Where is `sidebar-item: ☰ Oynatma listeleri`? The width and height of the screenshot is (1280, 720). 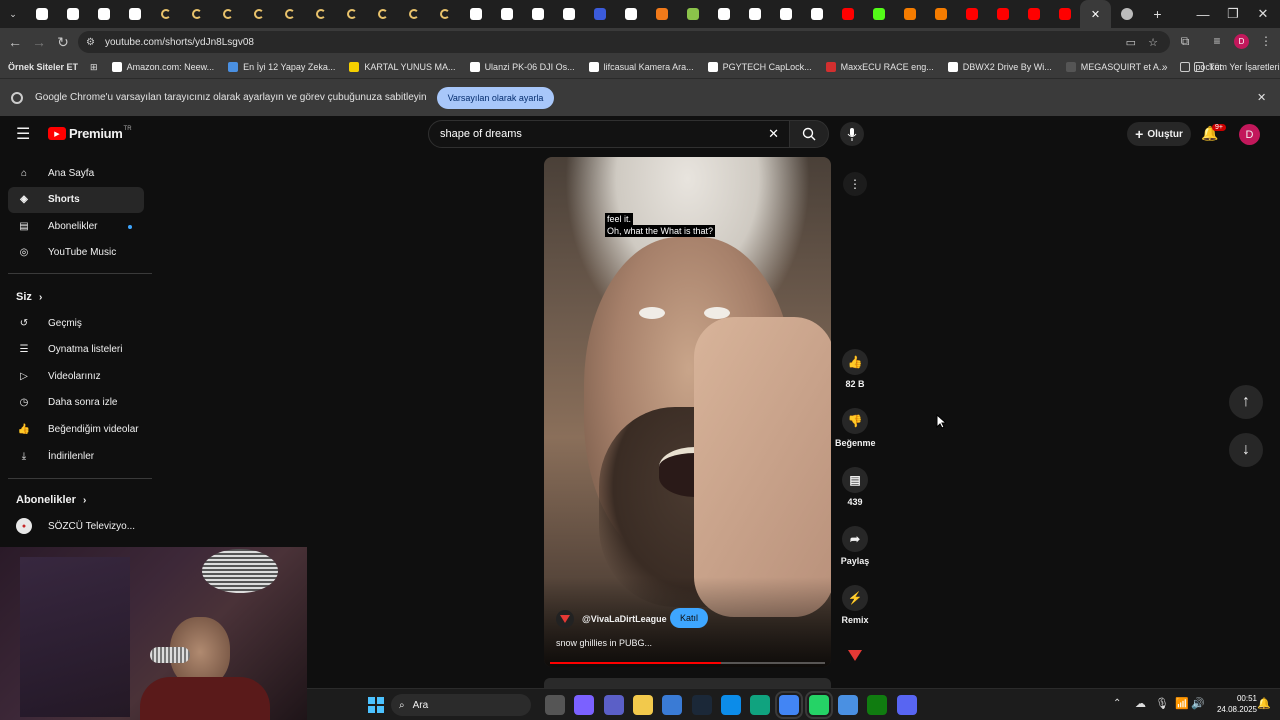 sidebar-item: ☰ Oynatma listeleri is located at coordinates (76, 350).